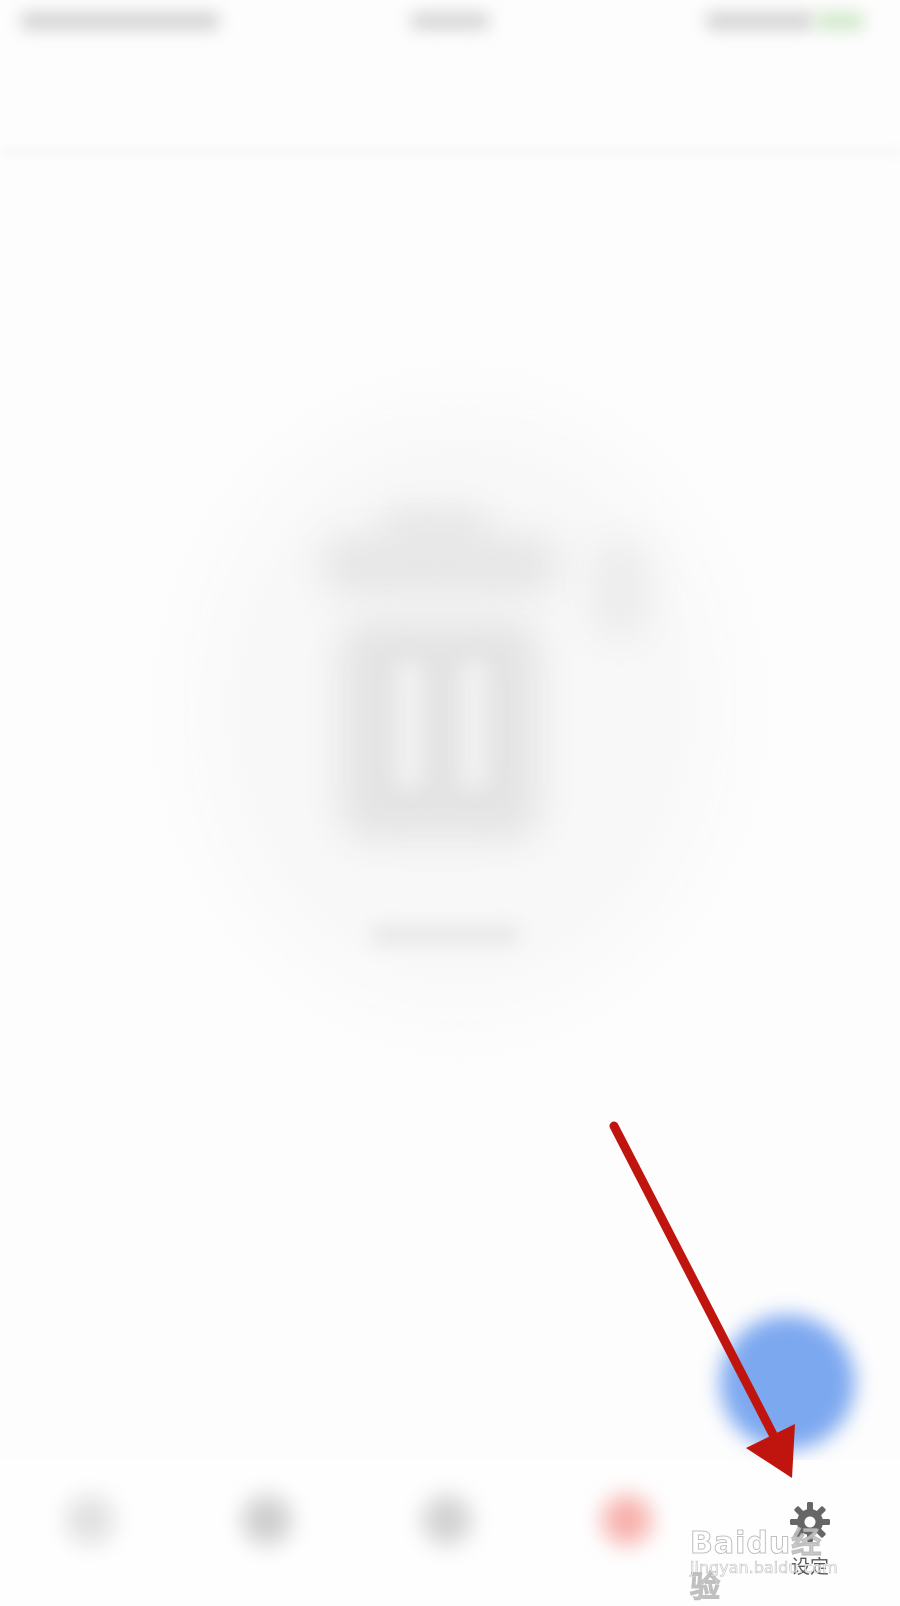 This screenshot has height=1606, width=900. What do you see at coordinates (810, 1548) in the screenshot?
I see `nav-item-settings: 设定` at bounding box center [810, 1548].